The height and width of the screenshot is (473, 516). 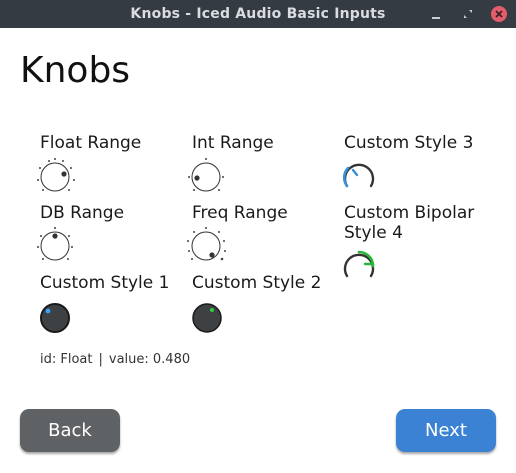 What do you see at coordinates (436, 14) in the screenshot?
I see `minimize-button` at bounding box center [436, 14].